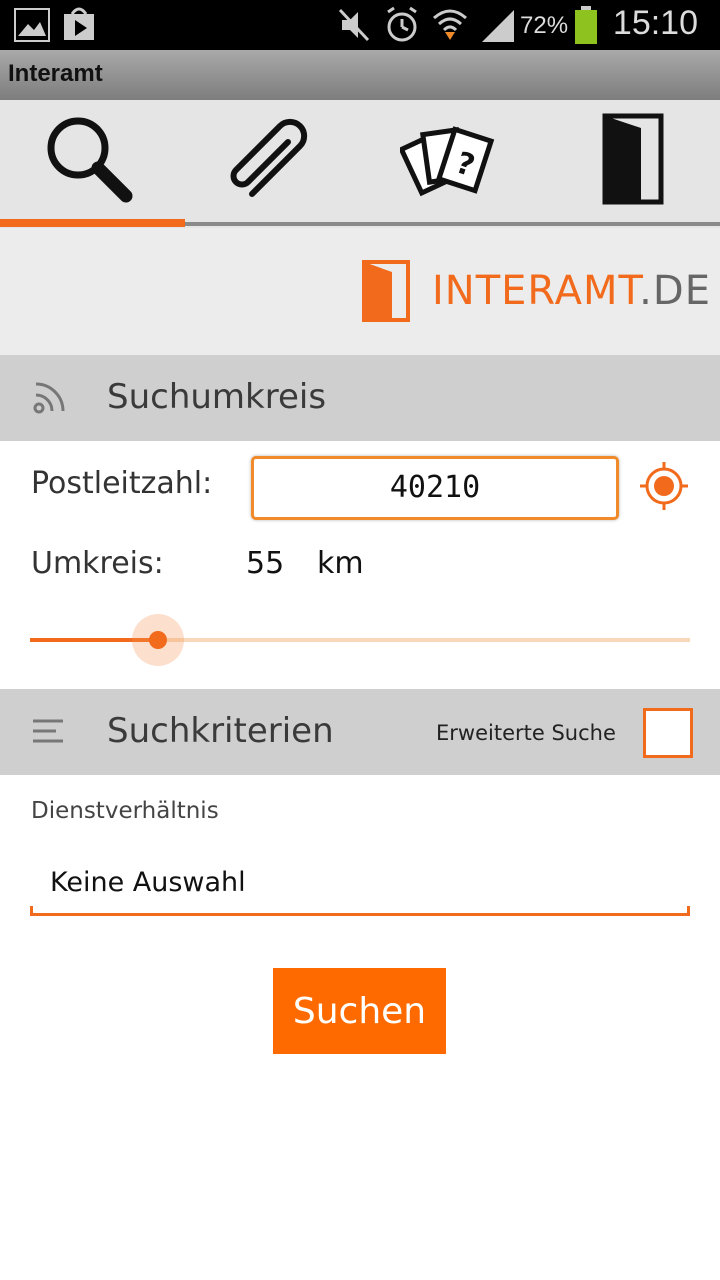  I want to click on play-store-icon, so click(79, 23).